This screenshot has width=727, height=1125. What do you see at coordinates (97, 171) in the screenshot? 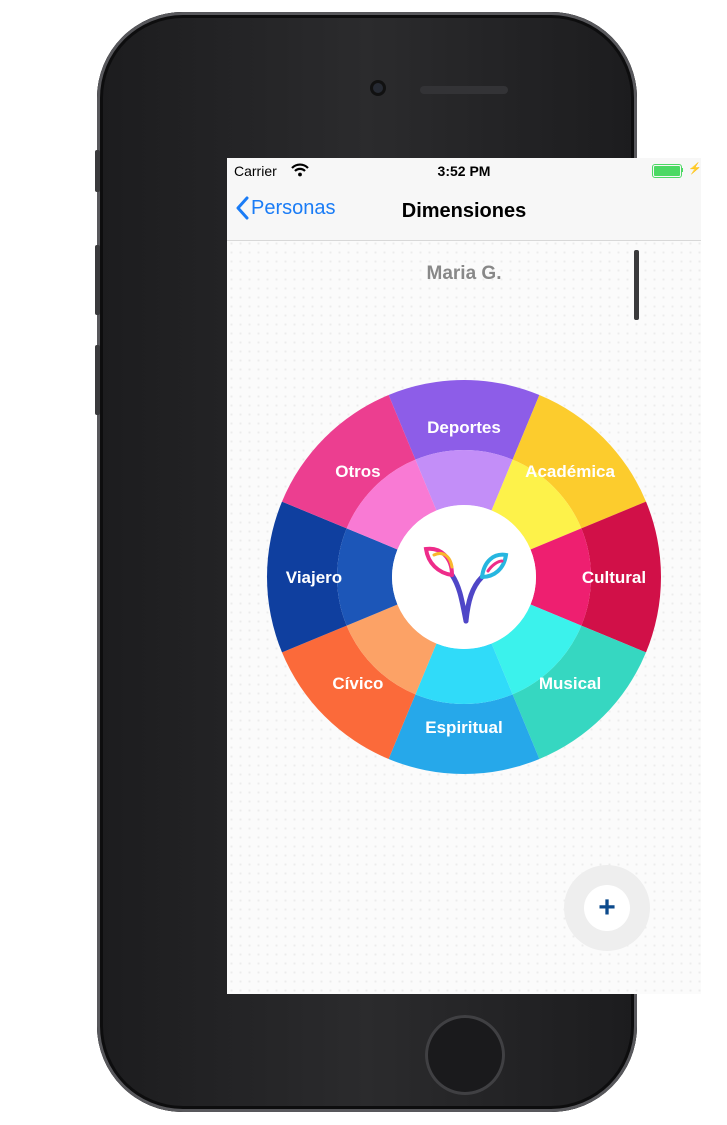
I see `mute-switch` at bounding box center [97, 171].